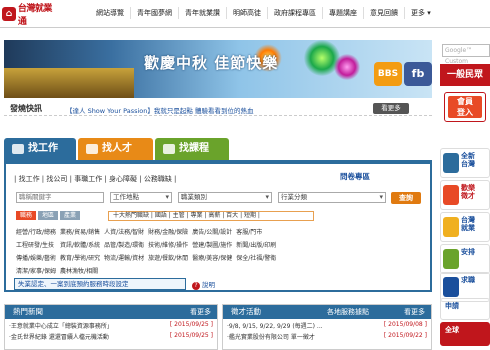 Image resolution: width=490 pixels, height=350 pixels. I want to click on ad-text: 全新 台灣, so click(468, 160).